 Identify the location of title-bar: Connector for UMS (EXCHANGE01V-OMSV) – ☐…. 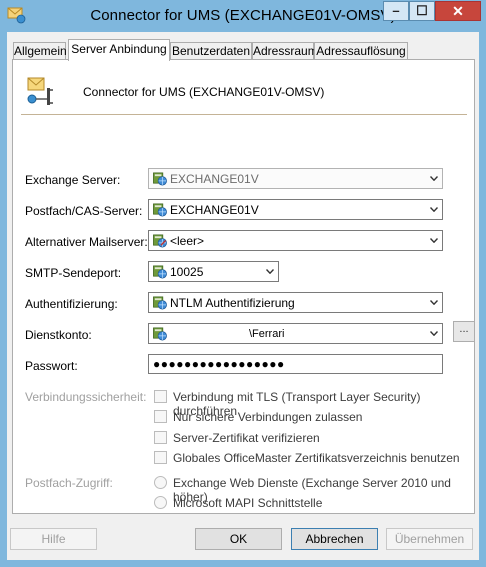
(243, 16).